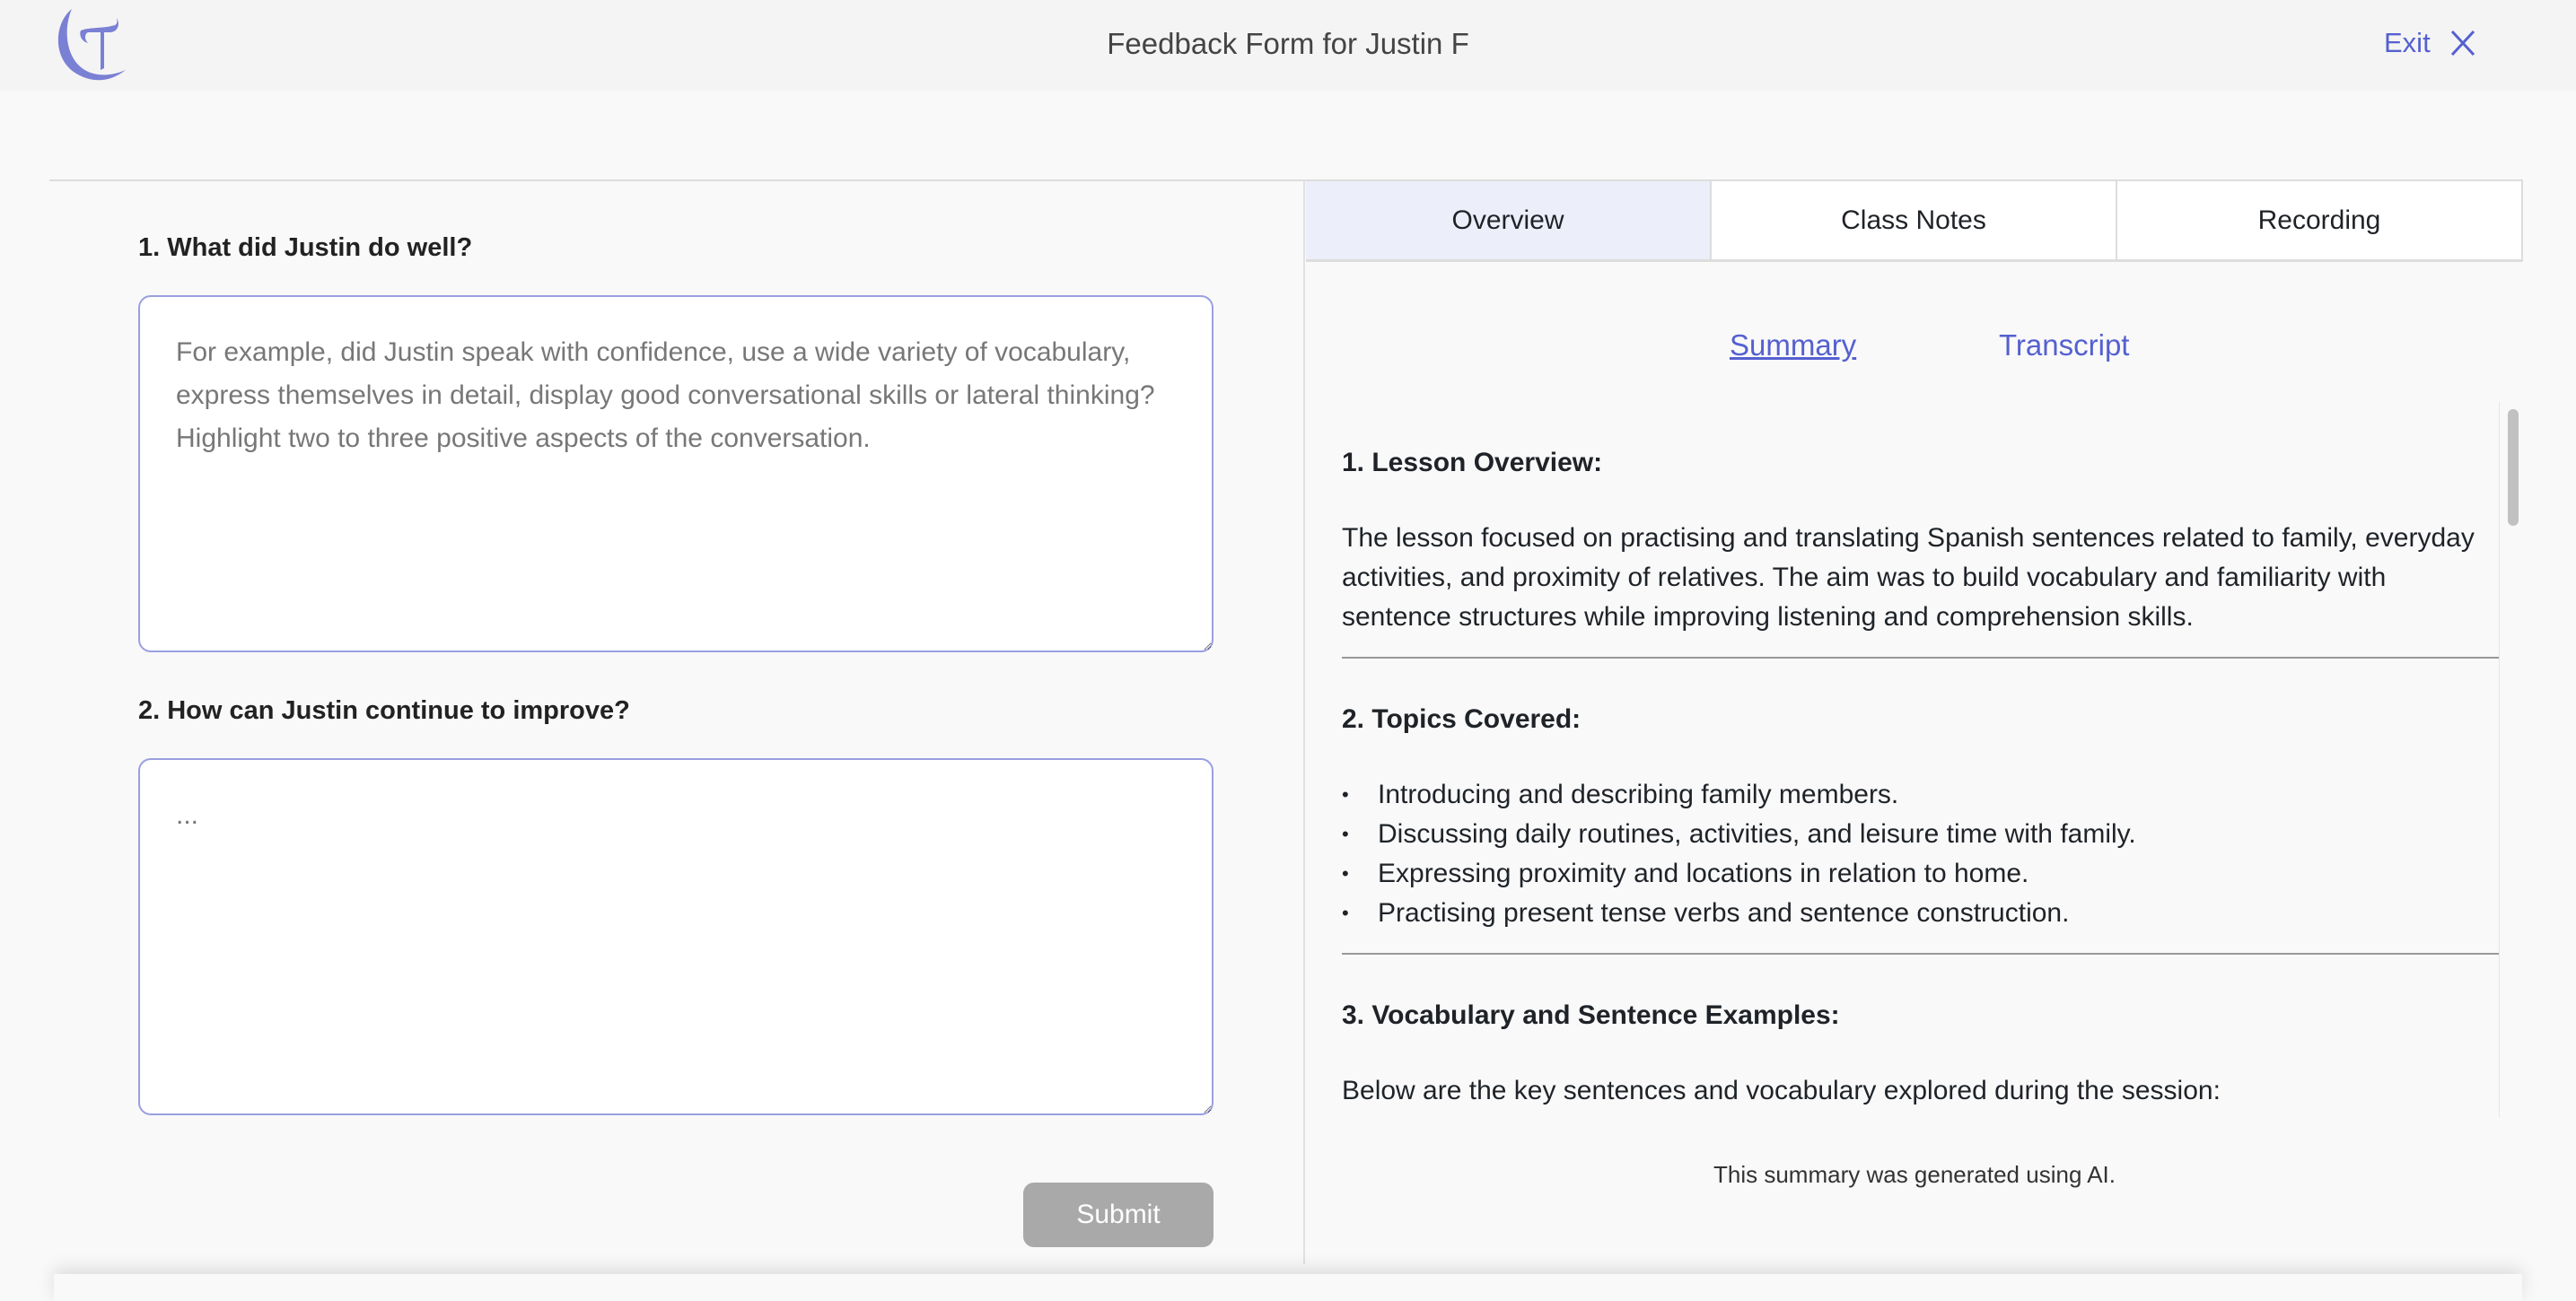  What do you see at coordinates (1118, 1215) in the screenshot?
I see `submit-button: Submit` at bounding box center [1118, 1215].